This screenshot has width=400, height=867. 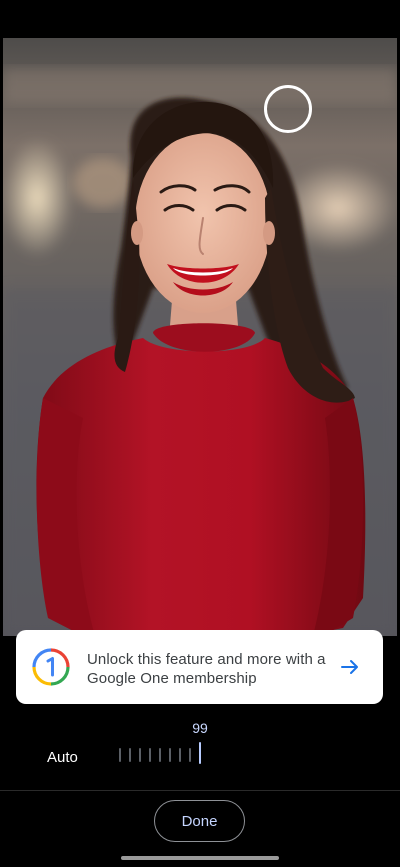 I want to click on auto-button: Auto, so click(x=62, y=757).